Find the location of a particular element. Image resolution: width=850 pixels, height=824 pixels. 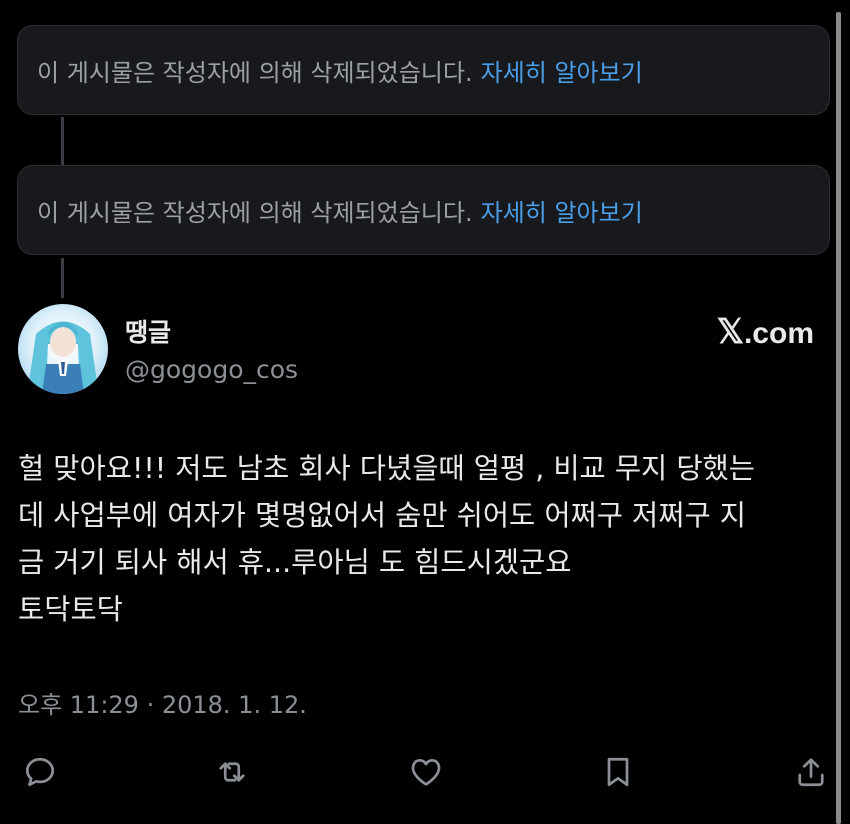

share-icon is located at coordinates (811, 772).